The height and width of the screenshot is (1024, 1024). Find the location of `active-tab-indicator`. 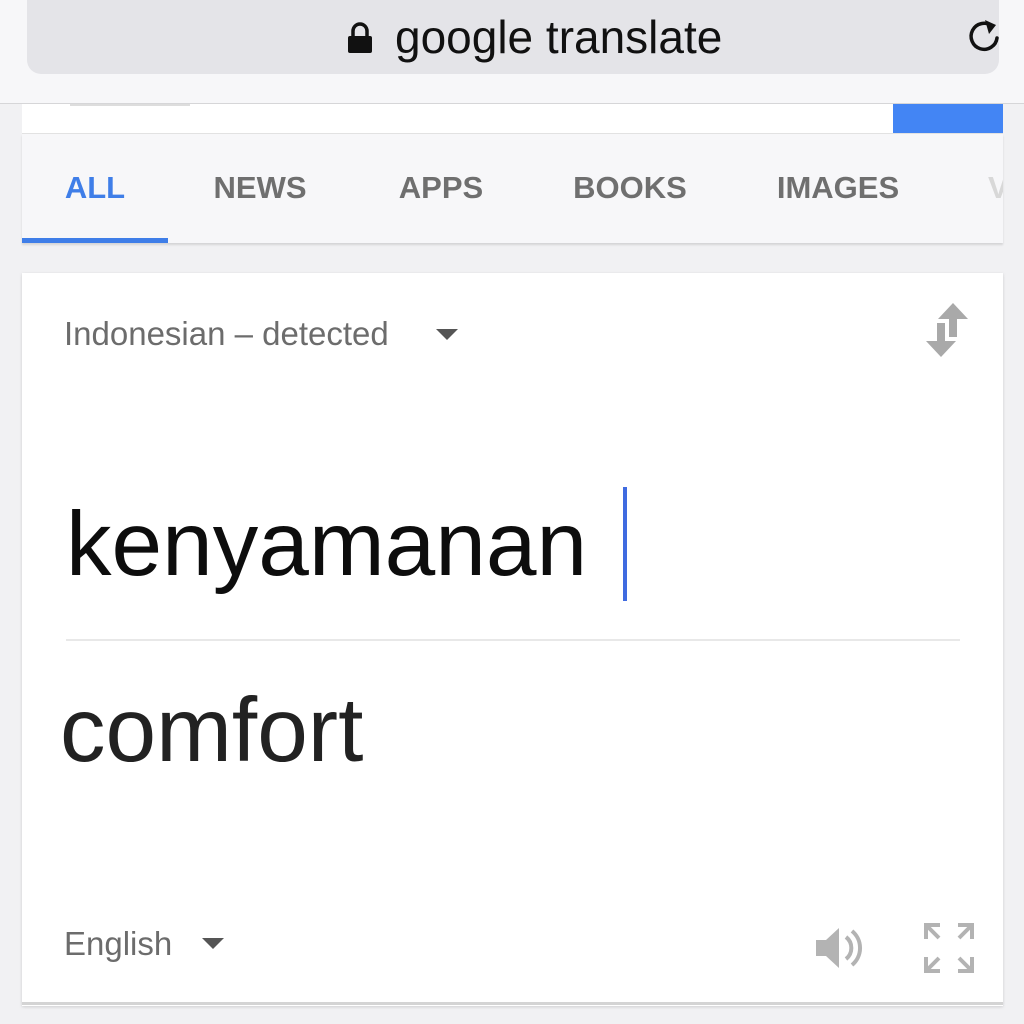

active-tab-indicator is located at coordinates (95, 240).